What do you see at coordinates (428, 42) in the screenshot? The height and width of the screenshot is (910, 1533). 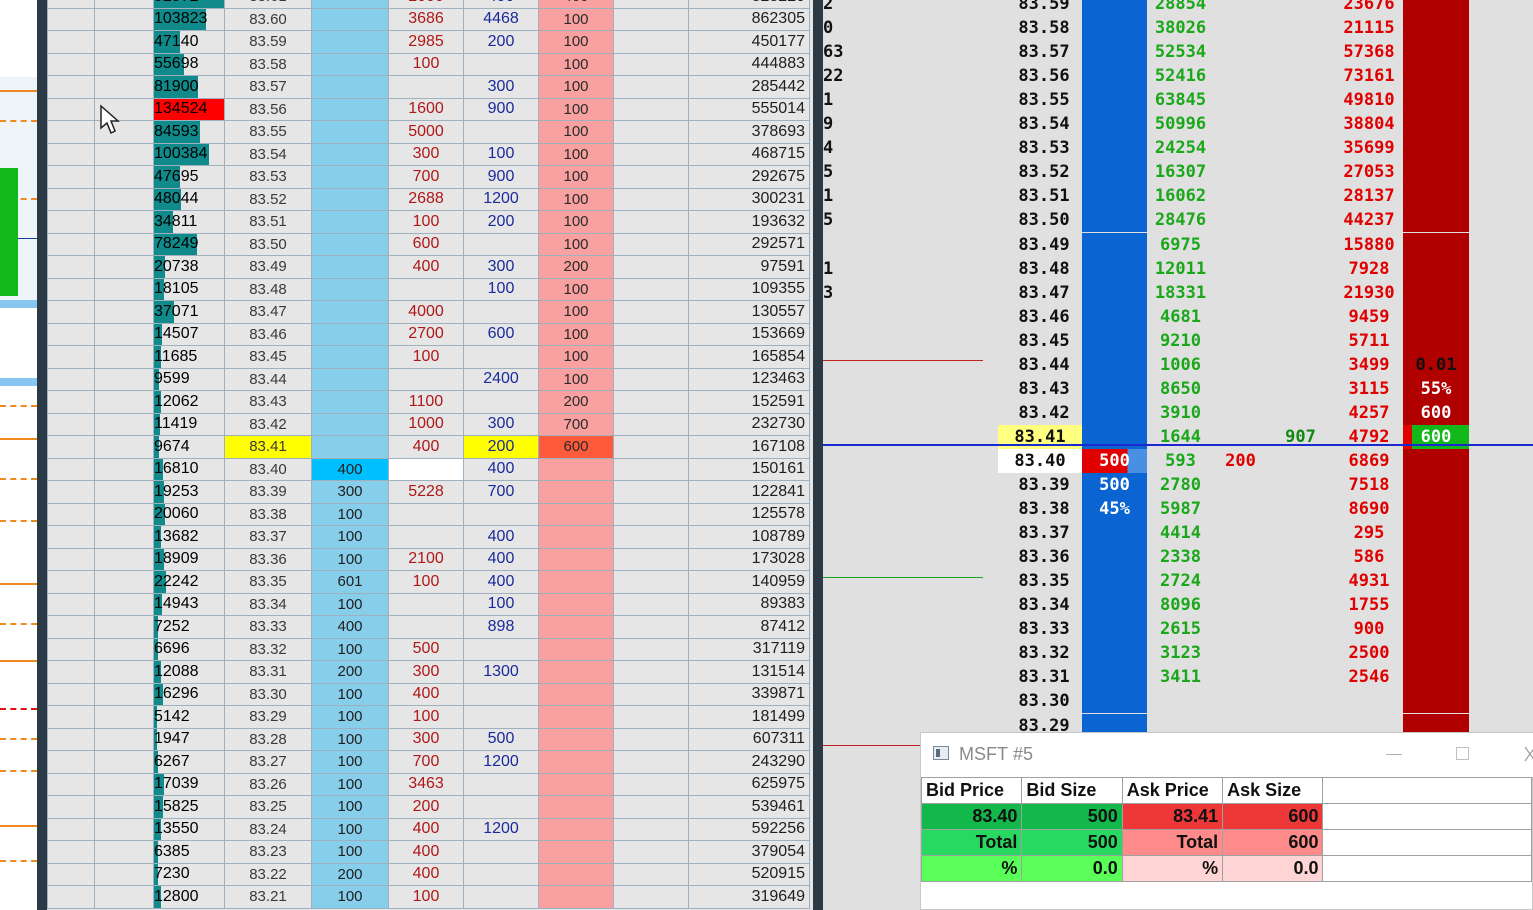 I see `ladder-row: 47140 83.59 2985 200 100 450177` at bounding box center [428, 42].